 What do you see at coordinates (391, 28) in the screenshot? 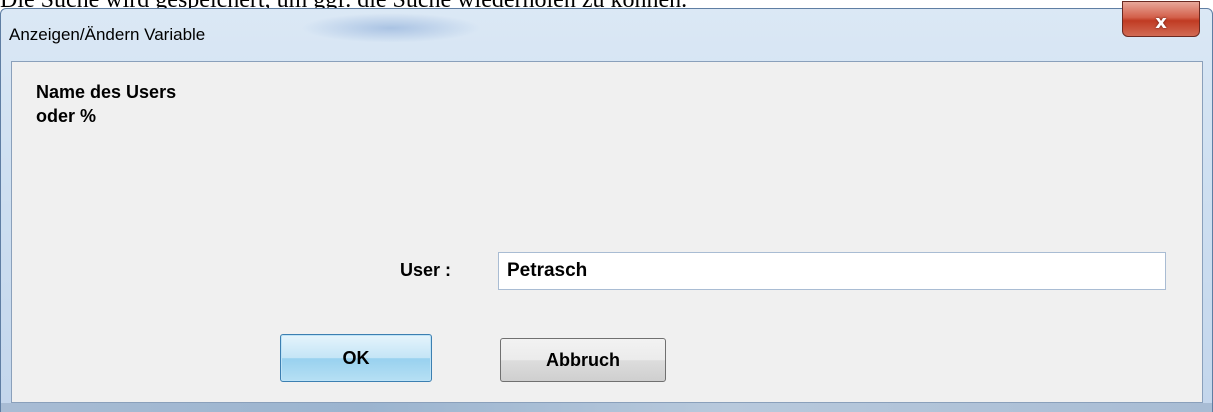
I see `background-blur` at bounding box center [391, 28].